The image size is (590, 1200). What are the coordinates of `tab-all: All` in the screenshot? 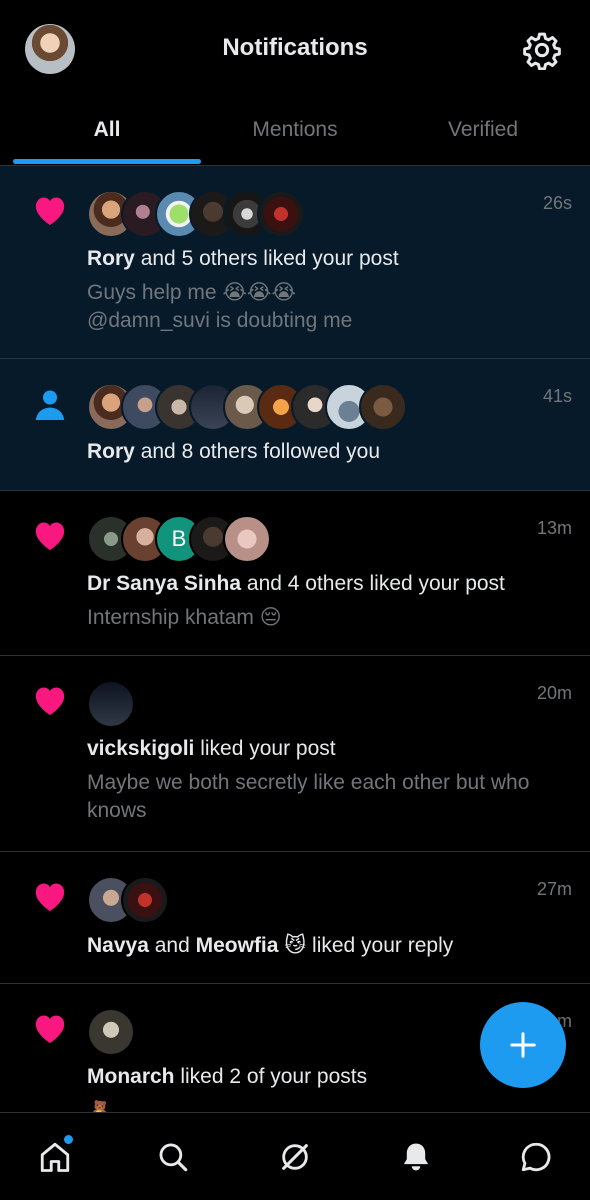 It's located at (107, 130).